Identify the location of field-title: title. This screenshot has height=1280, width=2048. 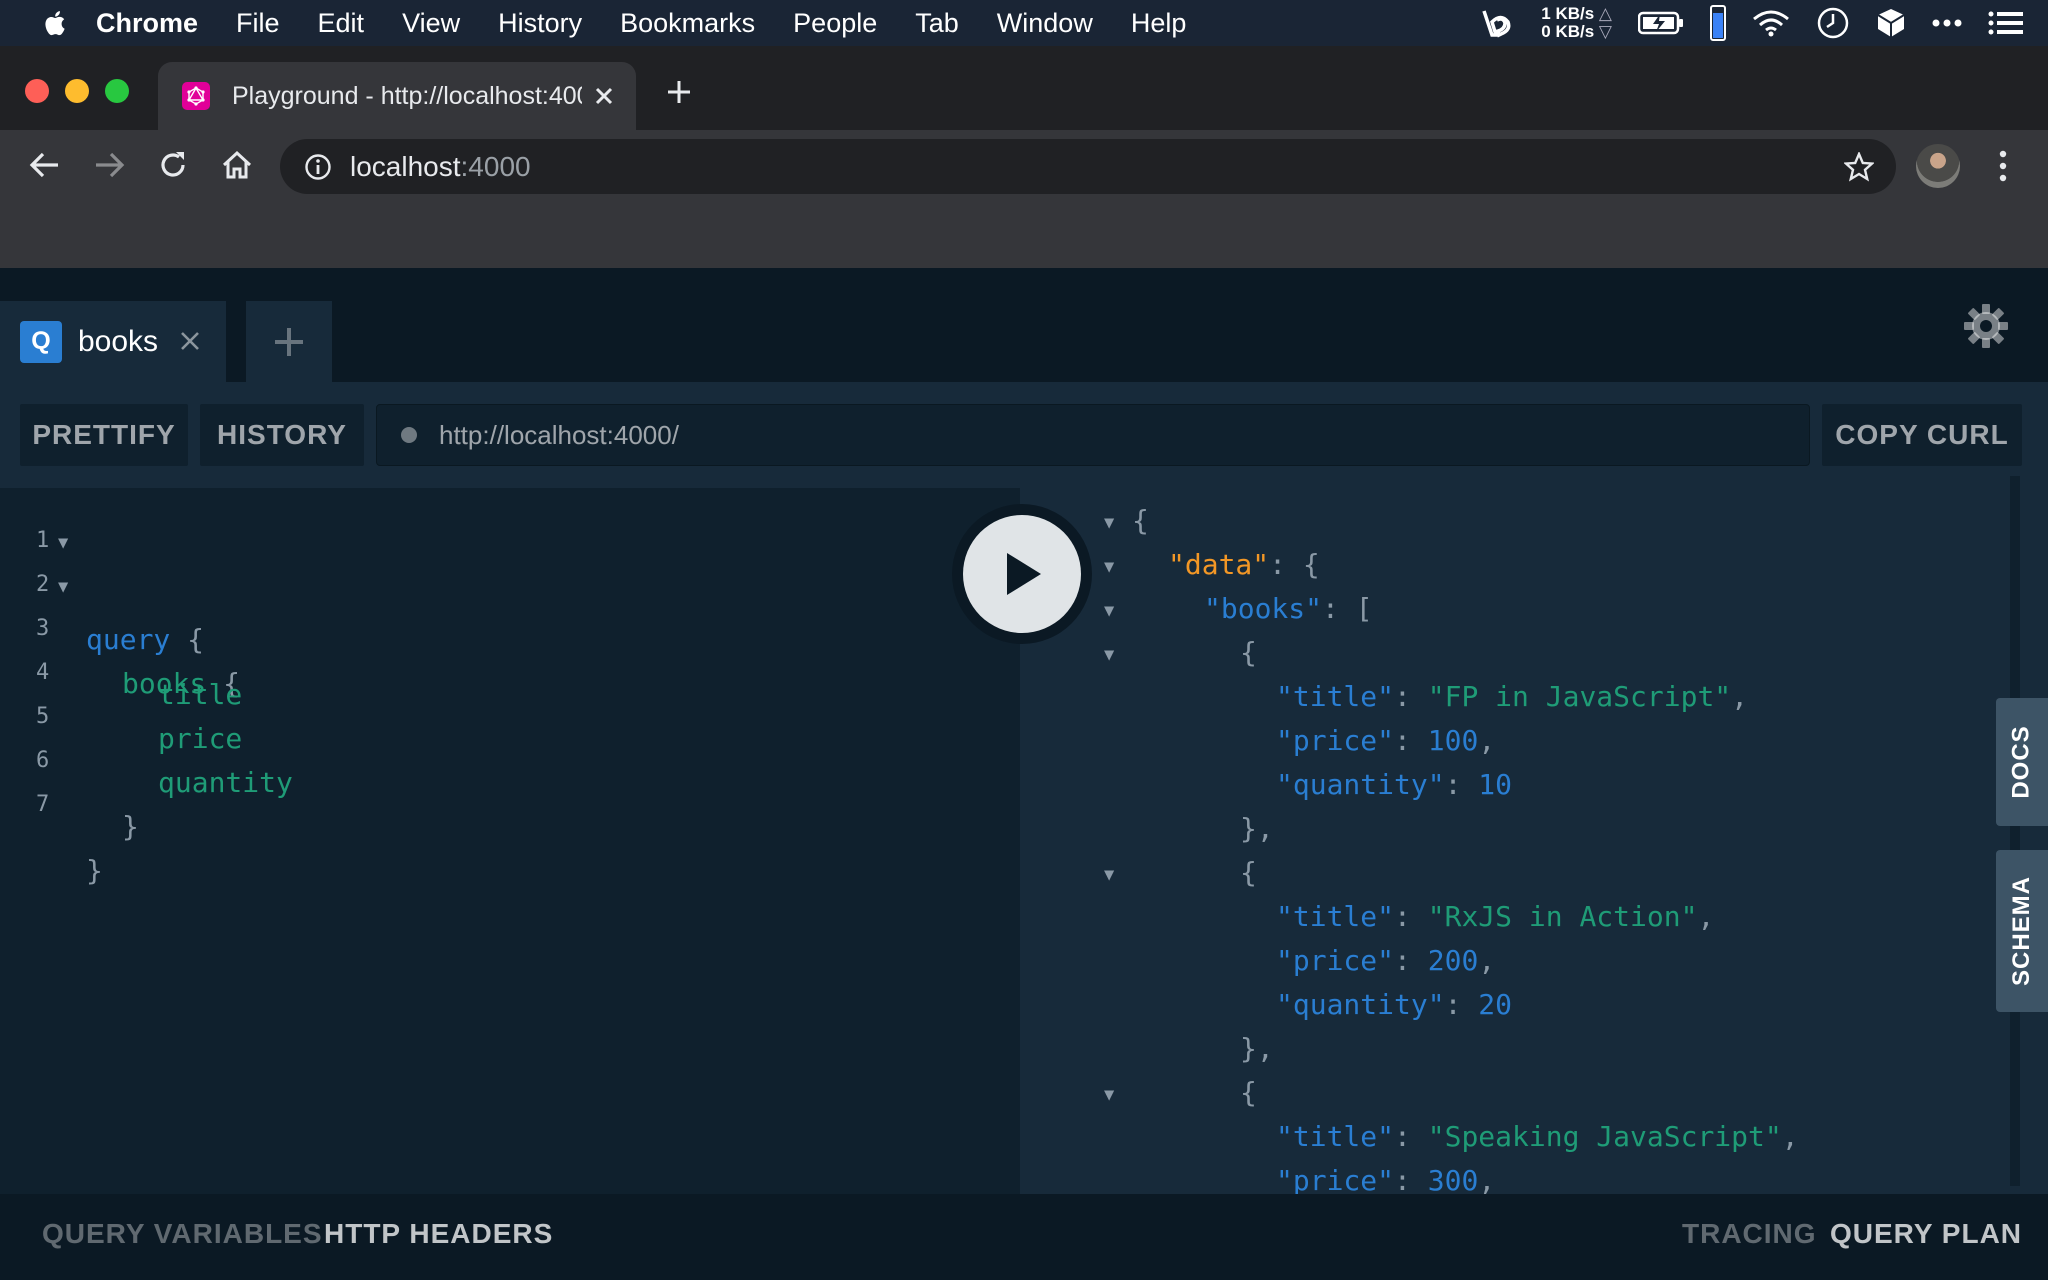
(200, 694).